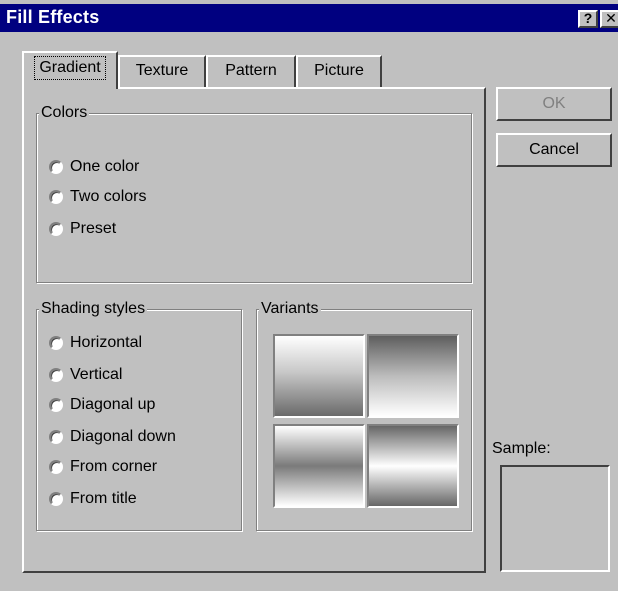 This screenshot has width=618, height=591. Describe the element at coordinates (554, 150) in the screenshot. I see `cancel-button: Cancel` at that location.